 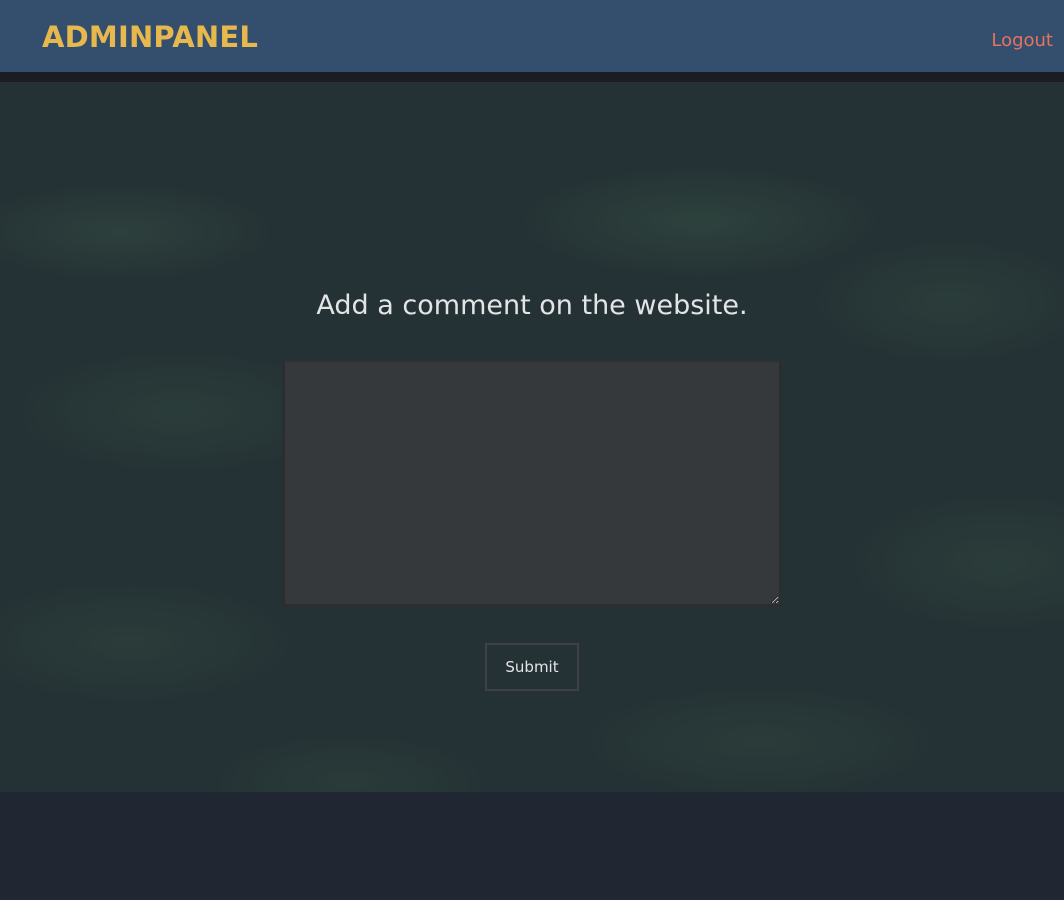 What do you see at coordinates (532, 483) in the screenshot?
I see `comment-textarea` at bounding box center [532, 483].